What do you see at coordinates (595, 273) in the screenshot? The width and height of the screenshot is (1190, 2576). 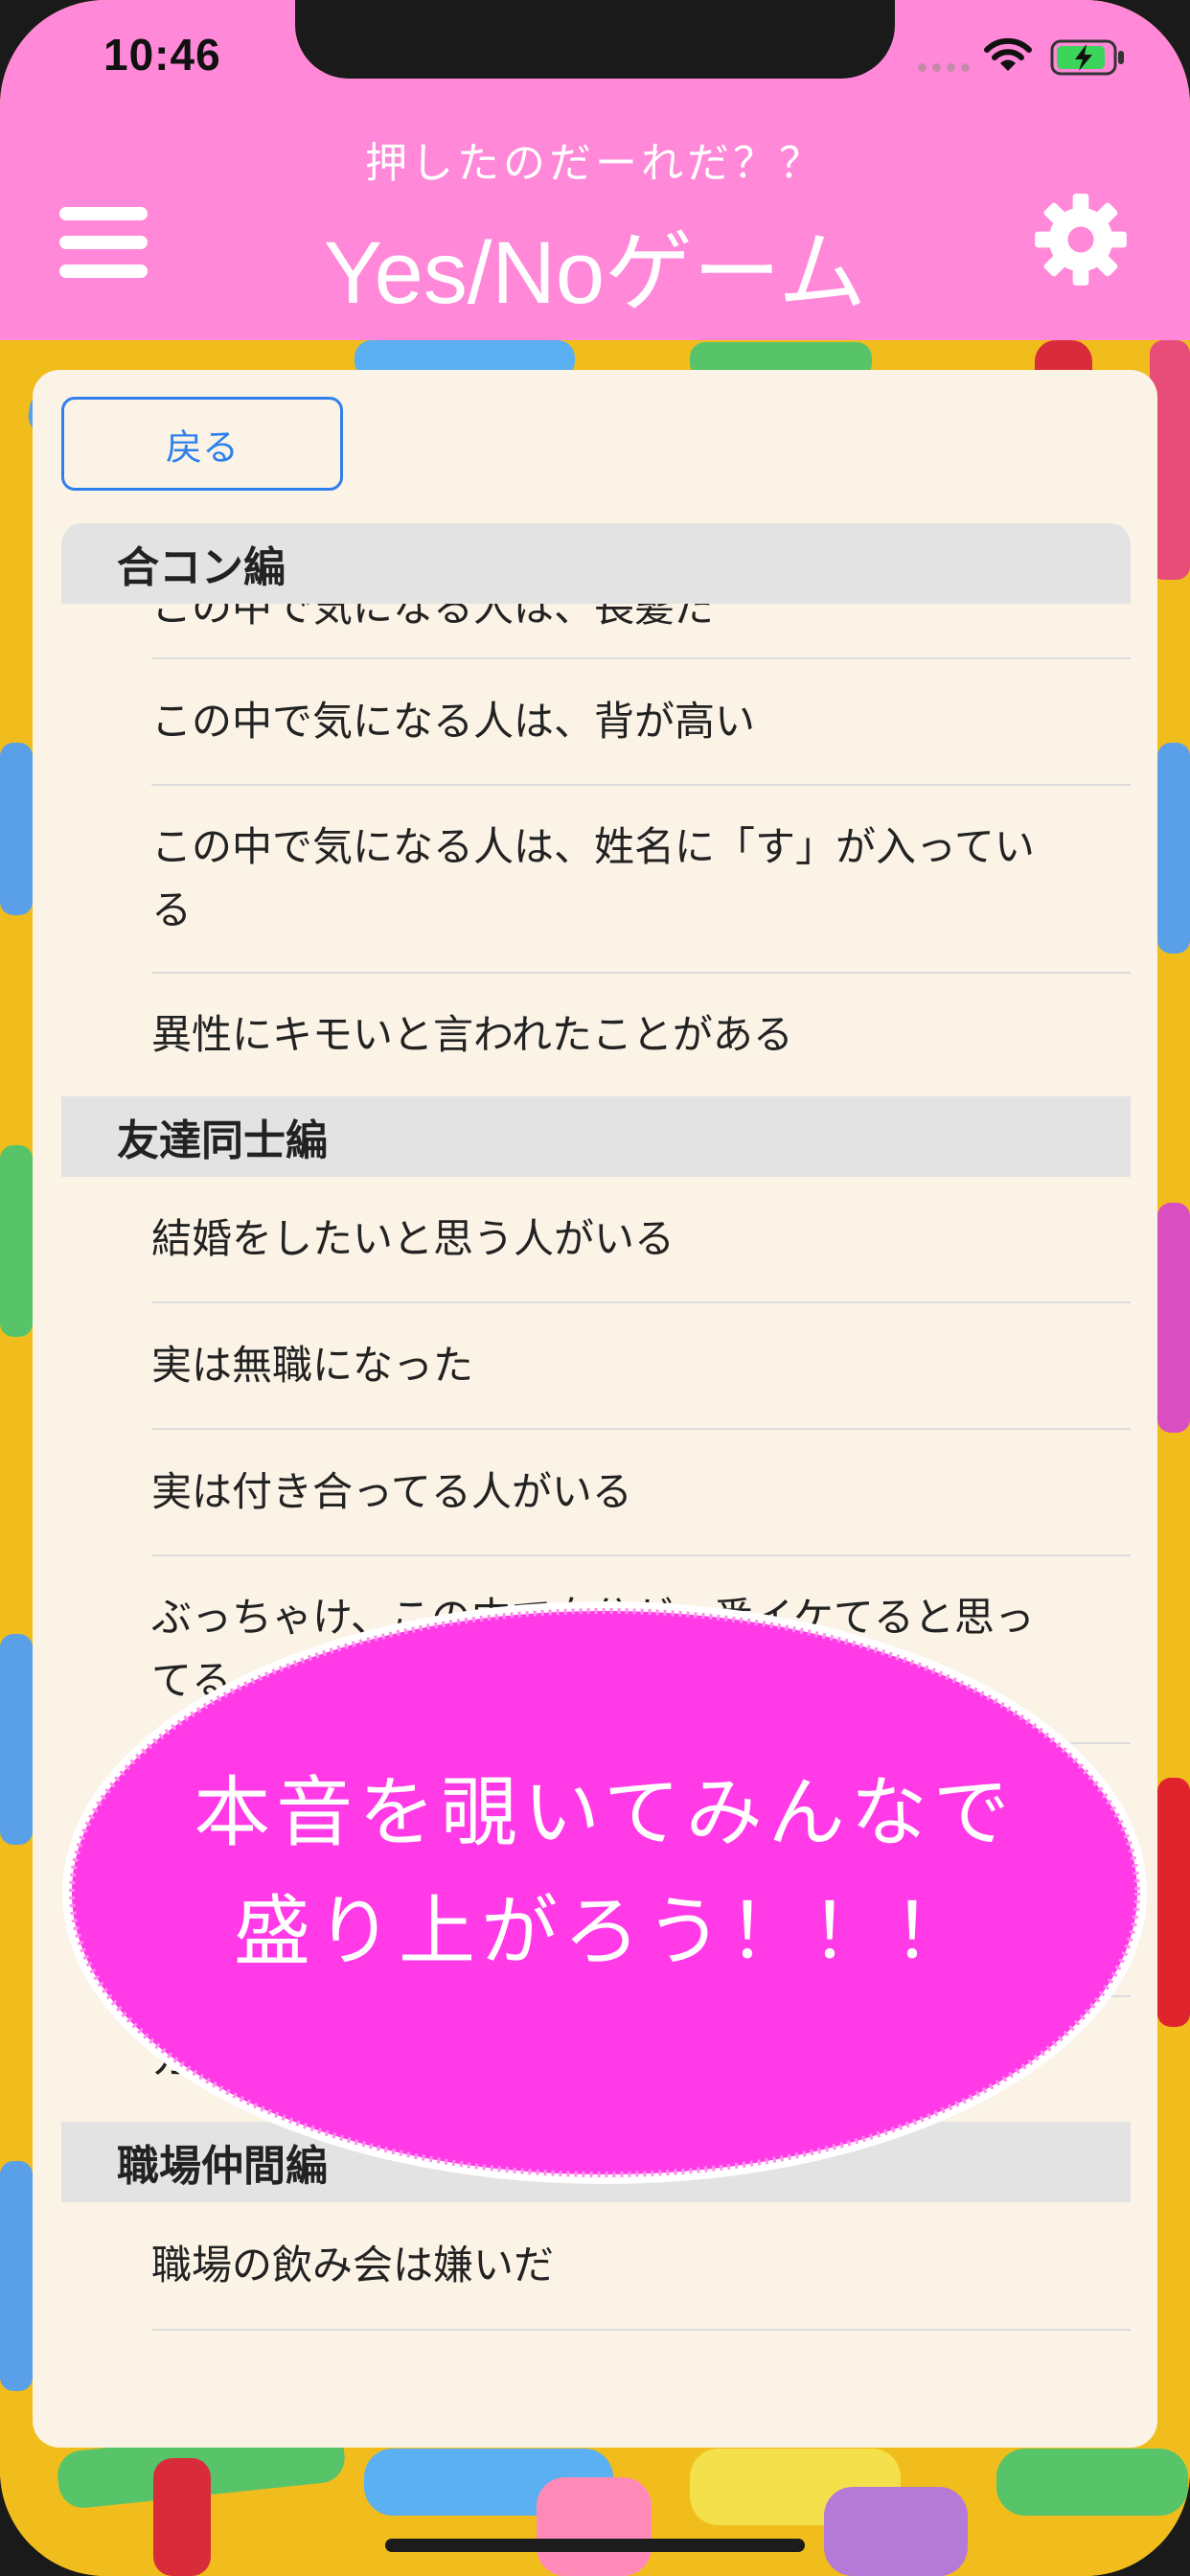 I see `page-title: Yes/Noゲーム` at bounding box center [595, 273].